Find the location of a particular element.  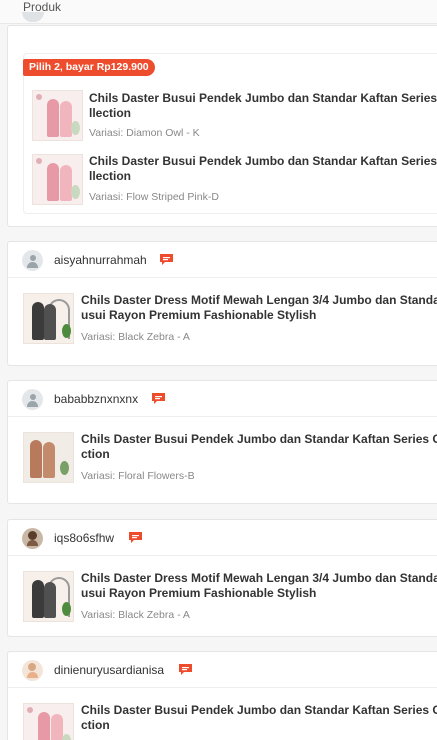

product-variant: Variasi: Diamon Owl - K is located at coordinates (144, 133).